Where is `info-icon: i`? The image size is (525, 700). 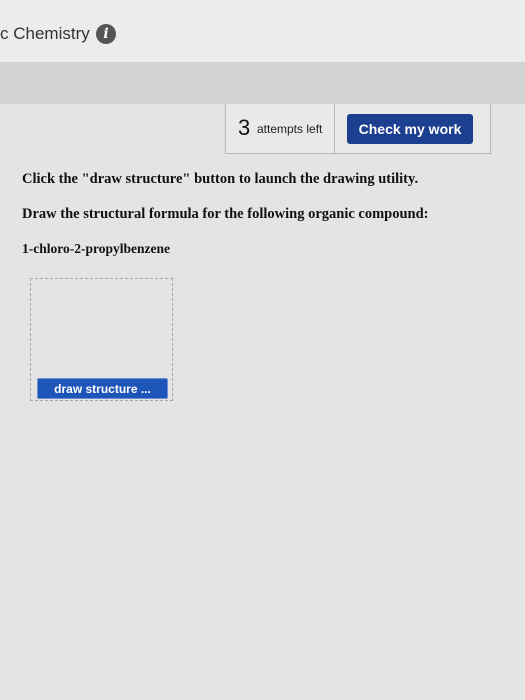 info-icon: i is located at coordinates (106, 34).